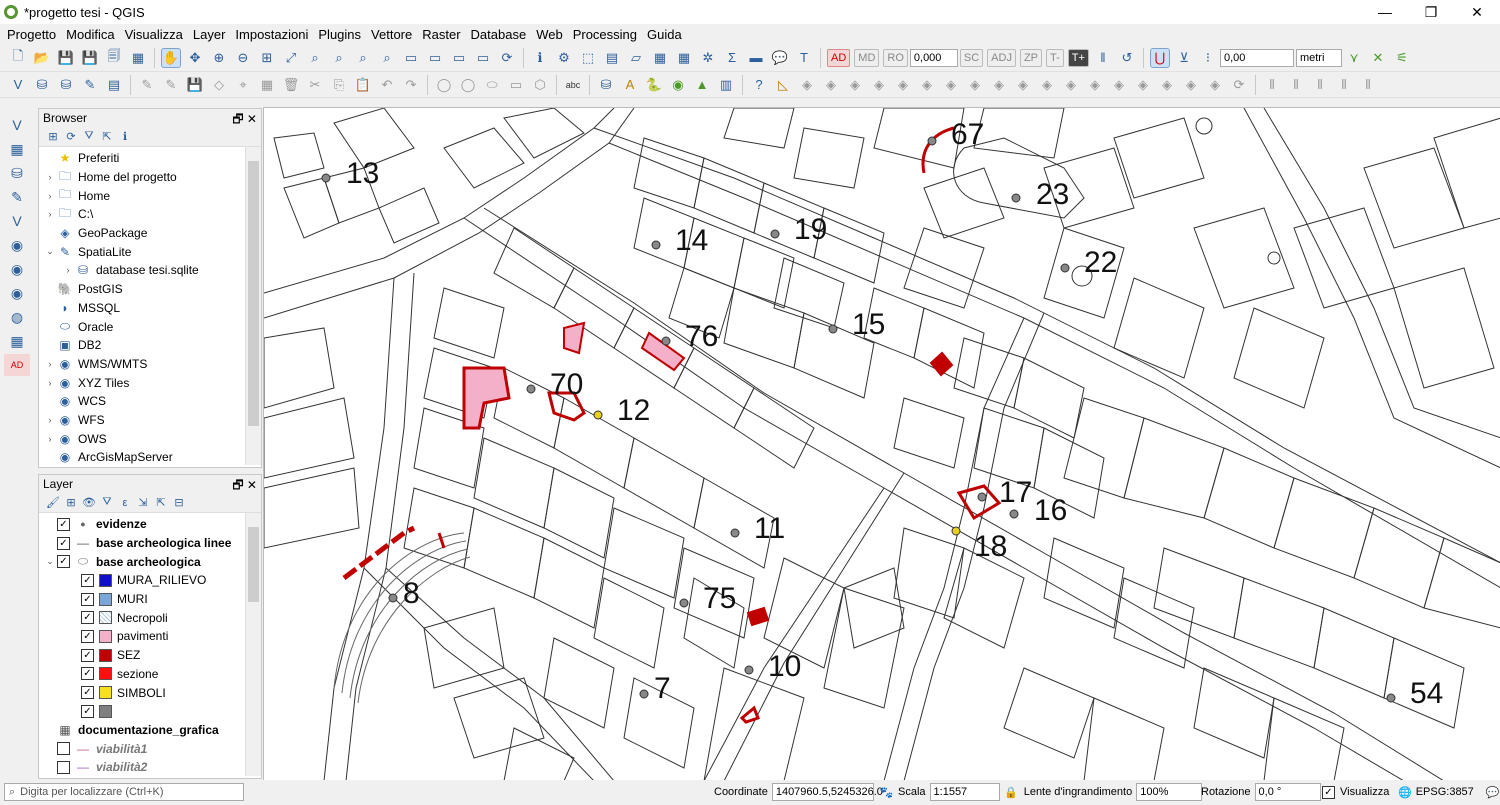 The width and height of the screenshot is (1500, 805). What do you see at coordinates (444, 85) in the screenshot?
I see `digitize-shape-icon: ◯` at bounding box center [444, 85].